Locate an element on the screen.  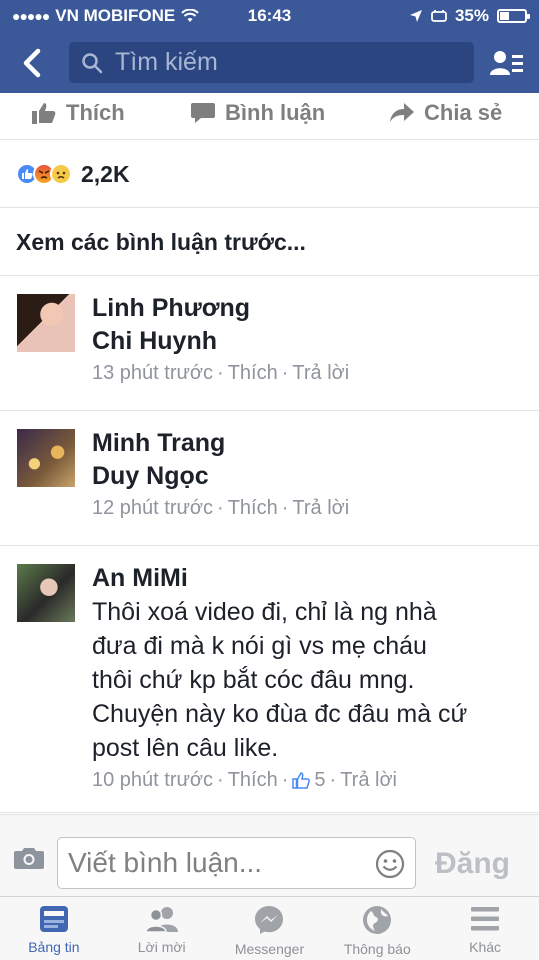
comment-text-line: Thôi xoá video đi, chỉ là ng nhà is located at coordinates (264, 612).